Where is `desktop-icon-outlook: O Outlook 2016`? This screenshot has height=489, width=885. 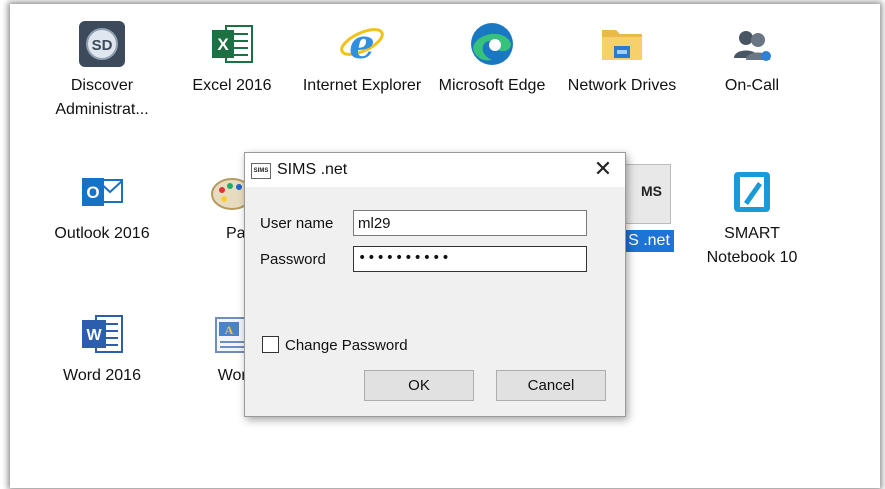
desktop-icon-outlook: O Outlook 2016 is located at coordinates (102, 207).